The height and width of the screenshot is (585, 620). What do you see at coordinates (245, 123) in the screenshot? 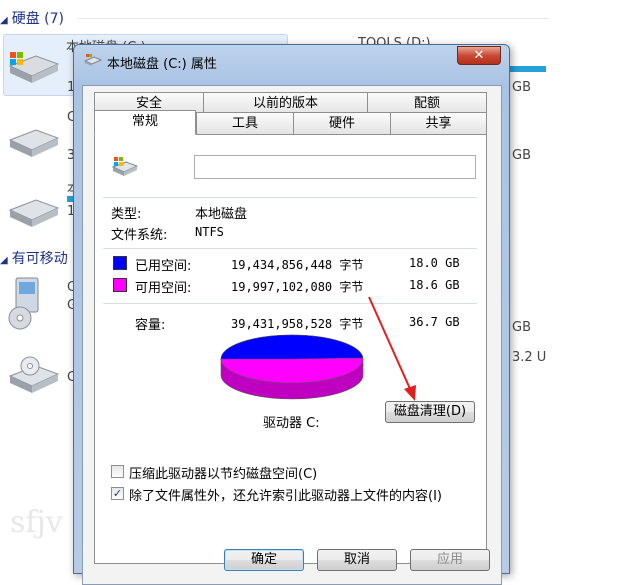
I see `tab-tools: 工具` at bounding box center [245, 123].